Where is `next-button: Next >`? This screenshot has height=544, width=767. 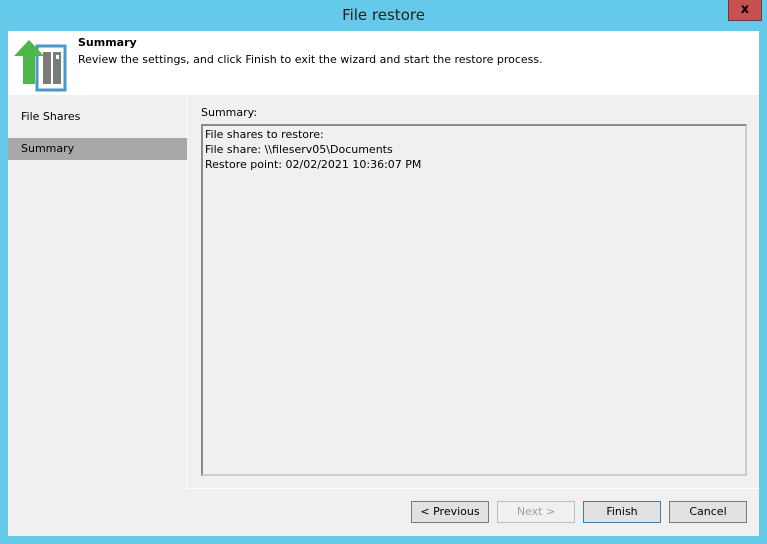
next-button: Next > is located at coordinates (536, 512).